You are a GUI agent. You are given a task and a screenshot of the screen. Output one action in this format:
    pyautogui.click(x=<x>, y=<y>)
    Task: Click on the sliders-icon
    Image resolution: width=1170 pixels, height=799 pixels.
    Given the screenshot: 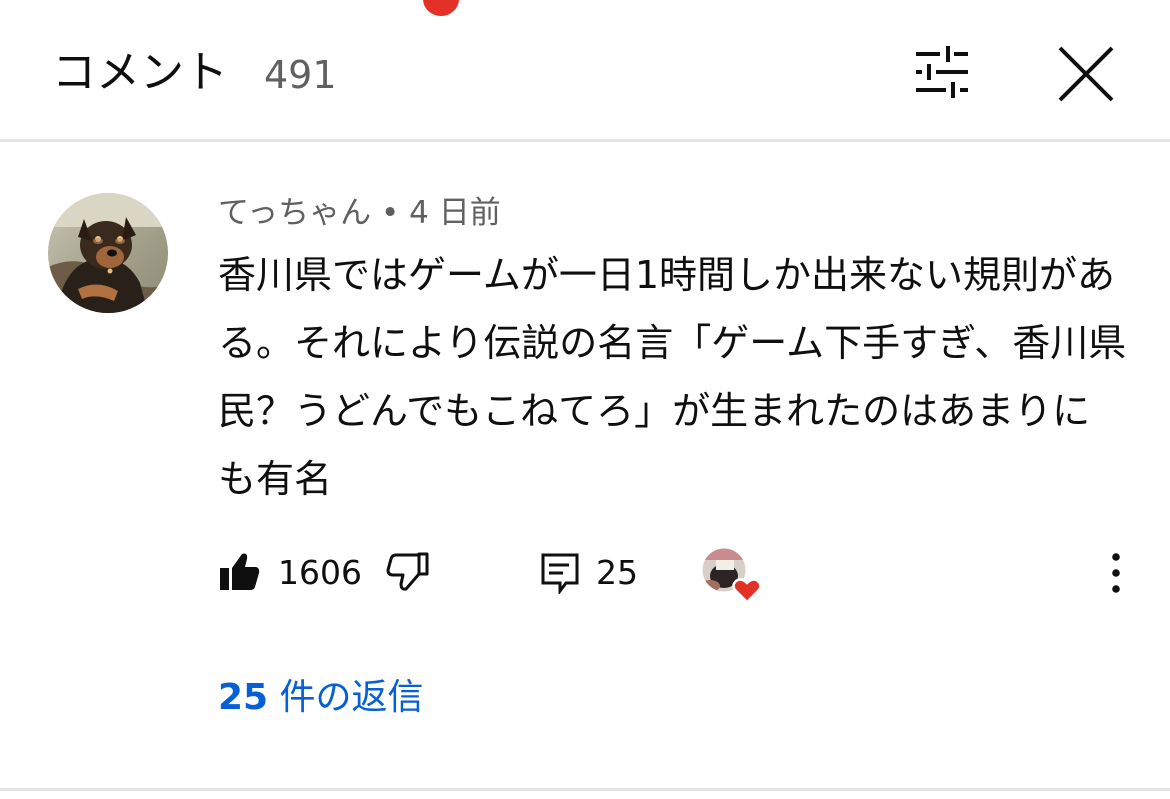 What is the action you would take?
    pyautogui.click(x=942, y=72)
    